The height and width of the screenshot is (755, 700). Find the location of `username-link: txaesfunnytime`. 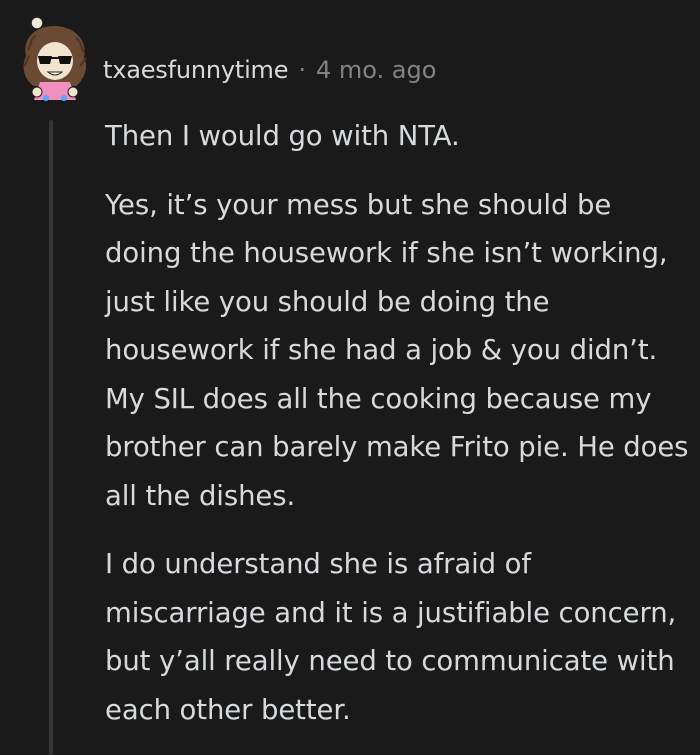

username-link: txaesfunnytime is located at coordinates (196, 70).